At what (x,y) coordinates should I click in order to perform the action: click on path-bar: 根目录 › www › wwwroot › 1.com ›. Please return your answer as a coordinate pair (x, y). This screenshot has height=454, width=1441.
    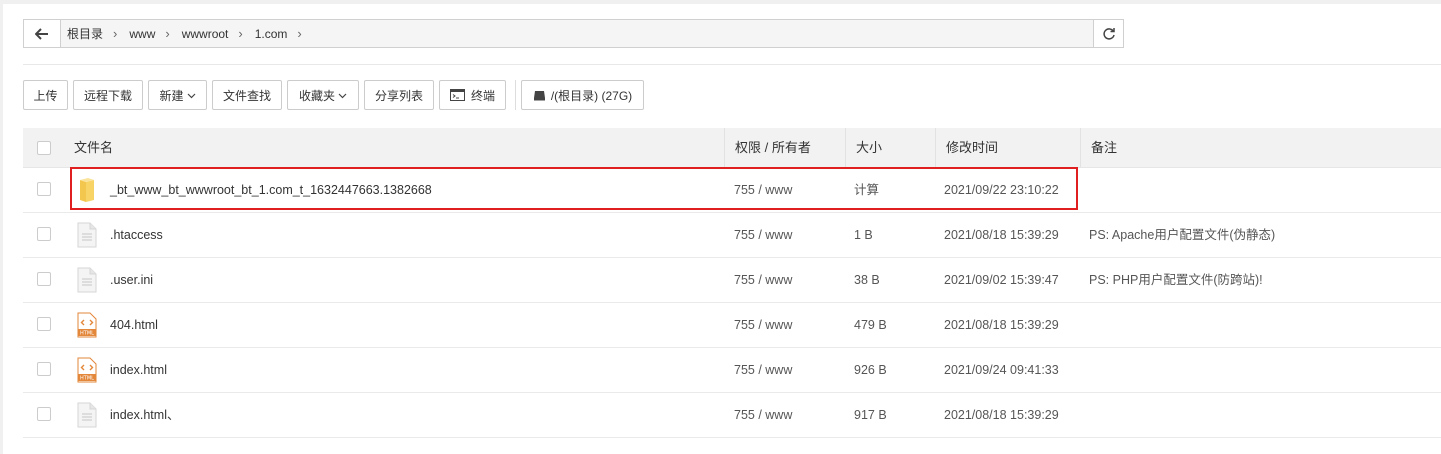
    Looking at the image, I should click on (573, 33).